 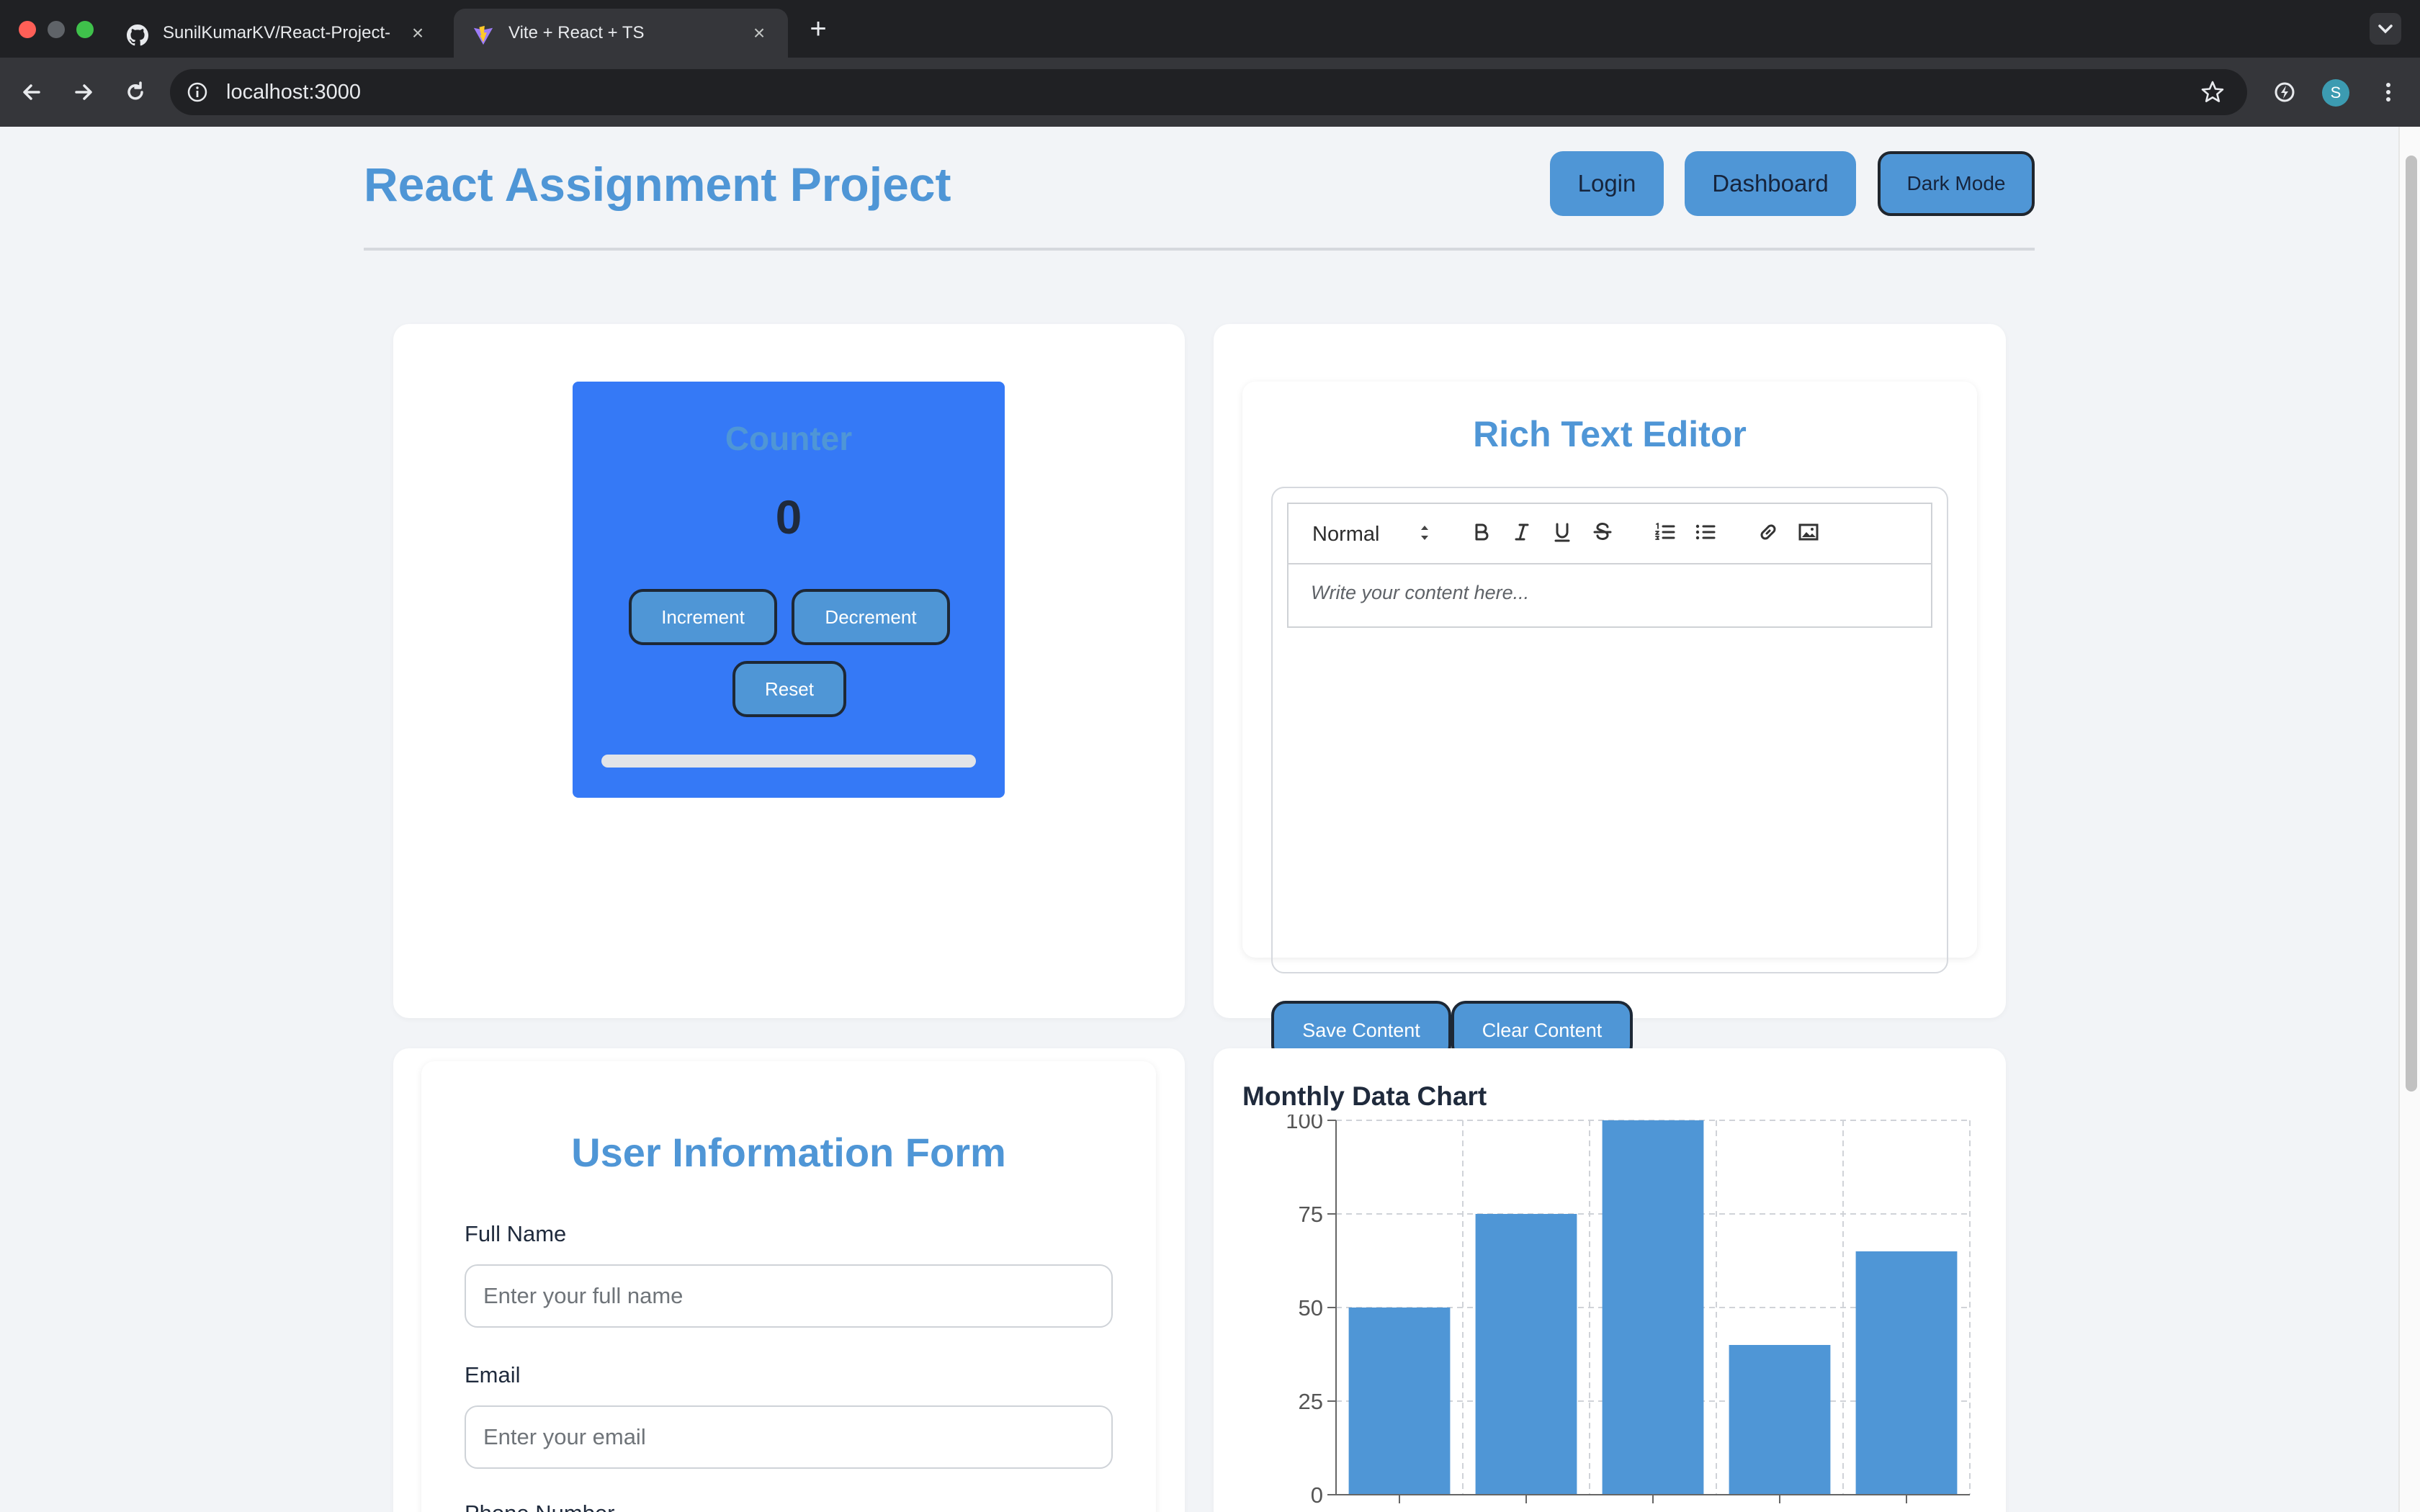 I want to click on y-tick-label: 100, so click(x=1304, y=1124).